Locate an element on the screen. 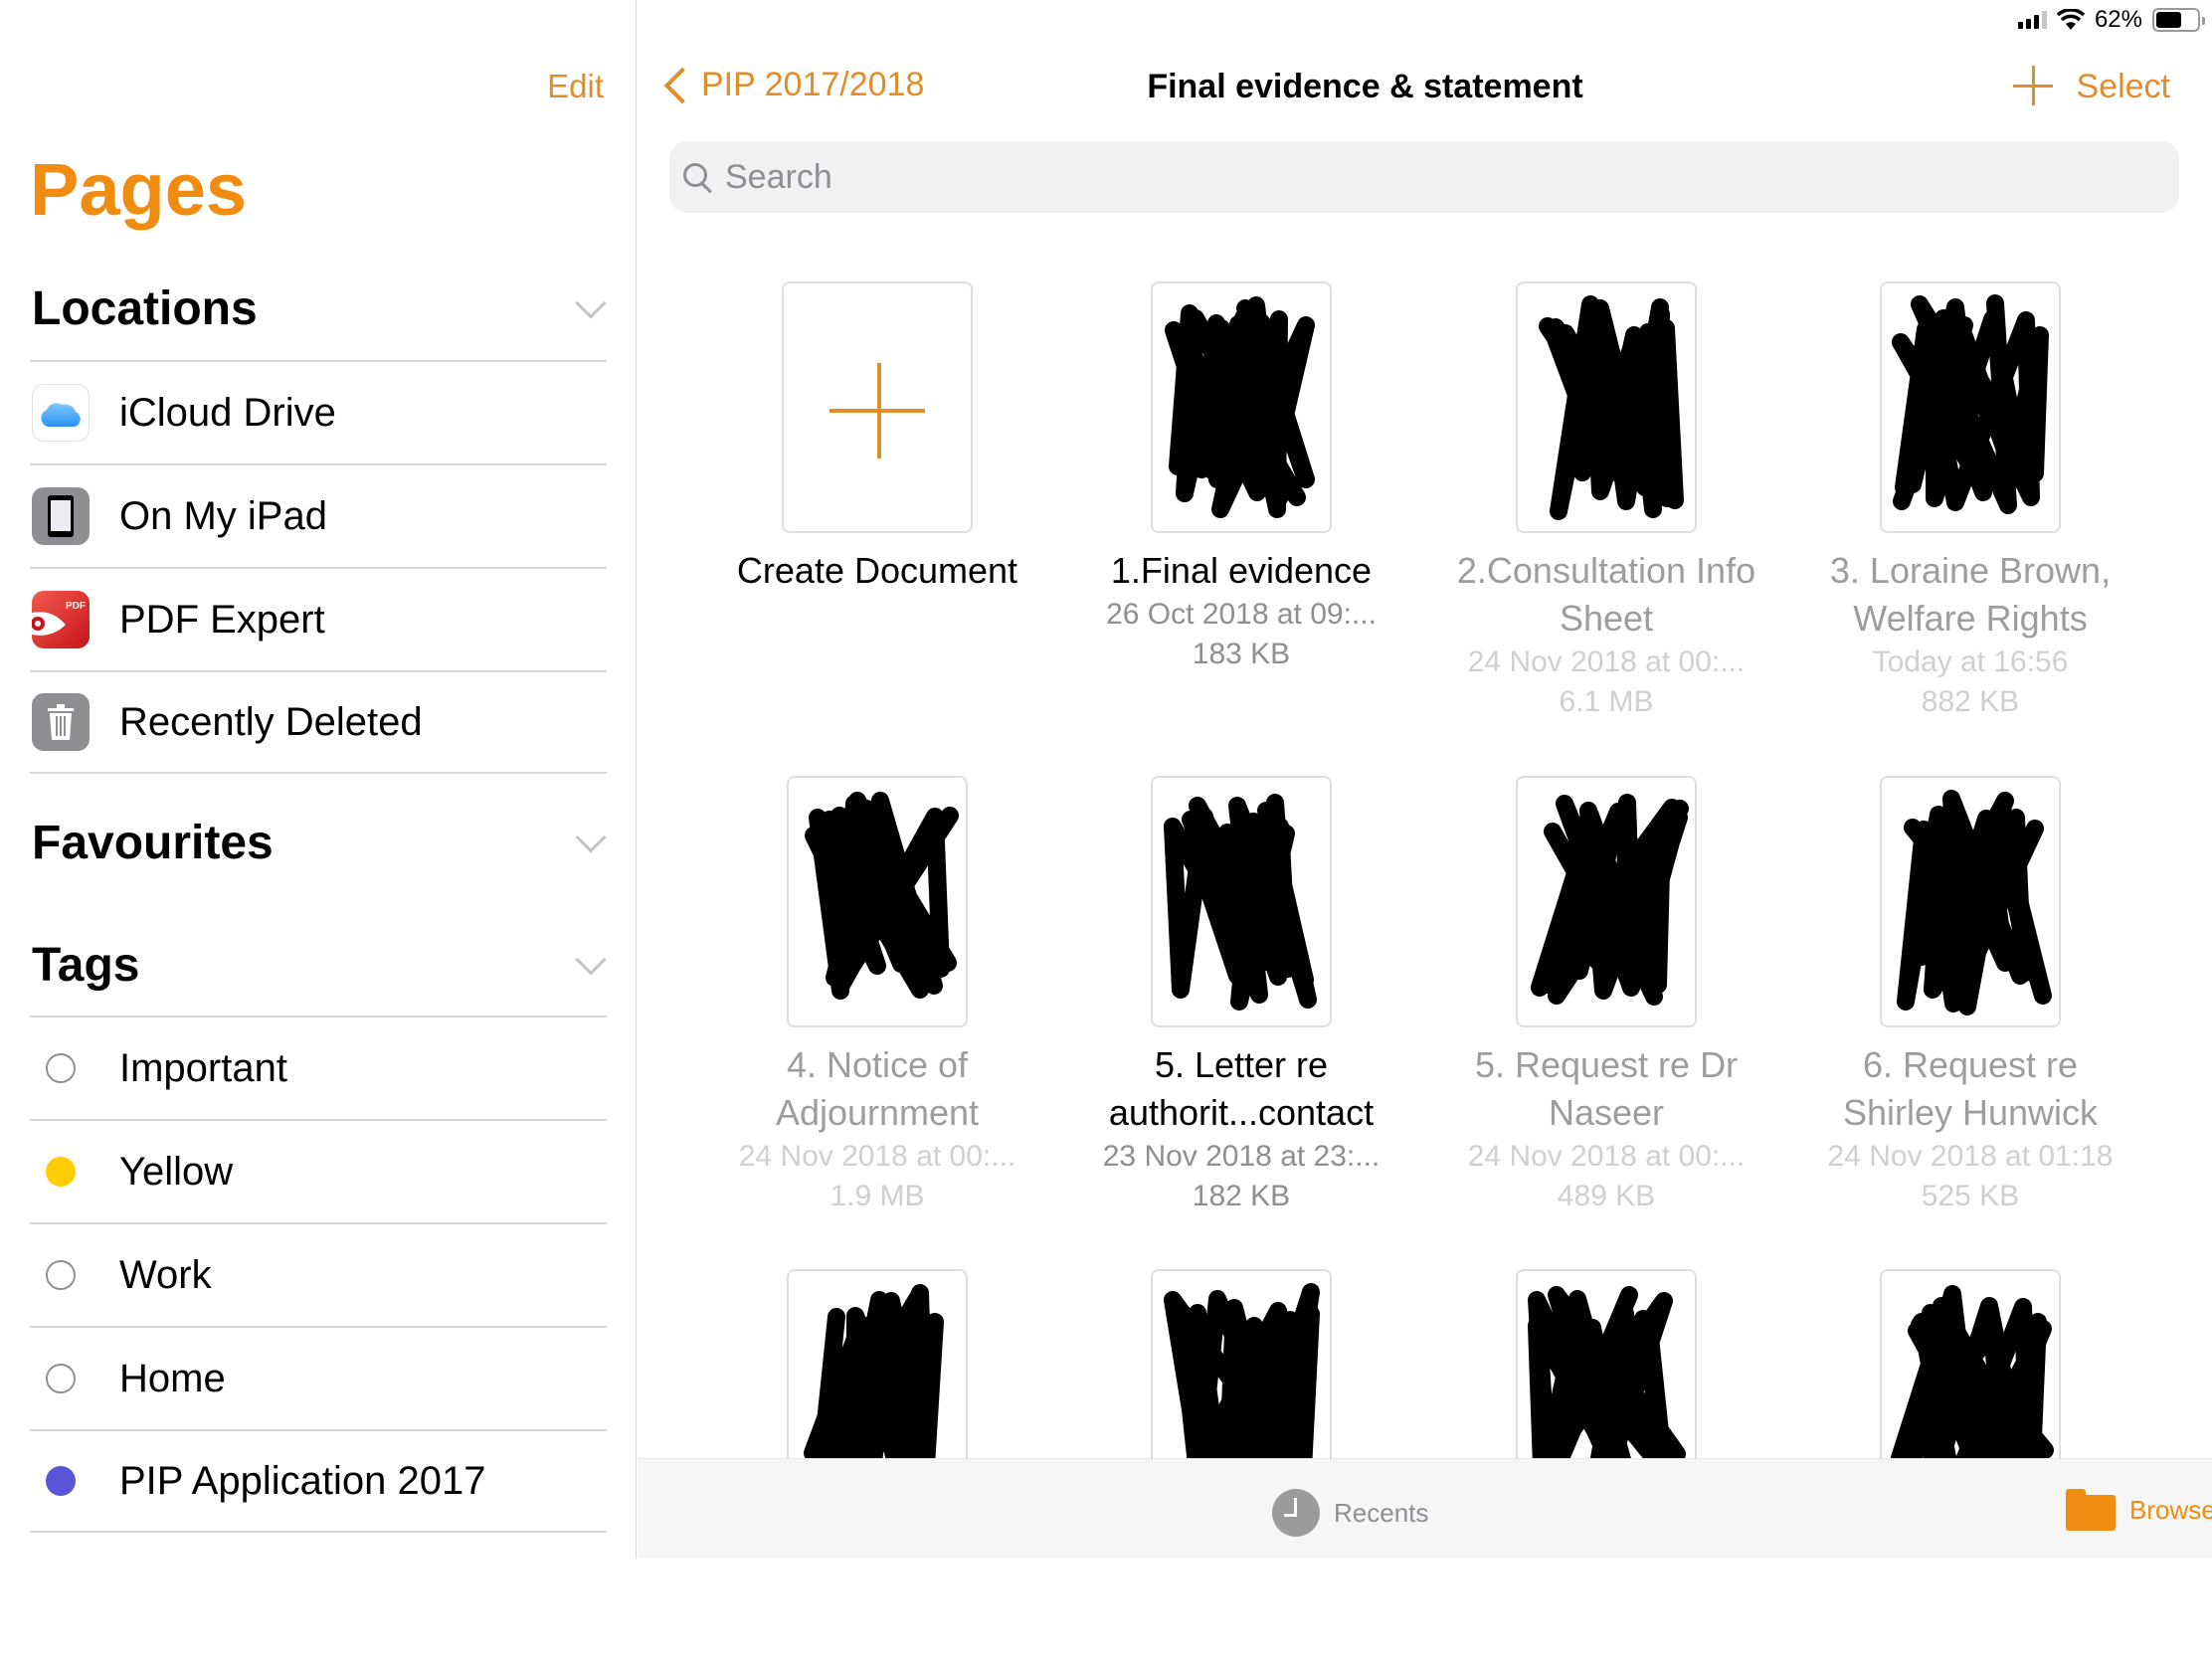 This screenshot has width=2212, height=1659. pdf-expert-icon: PDF is located at coordinates (61, 619).